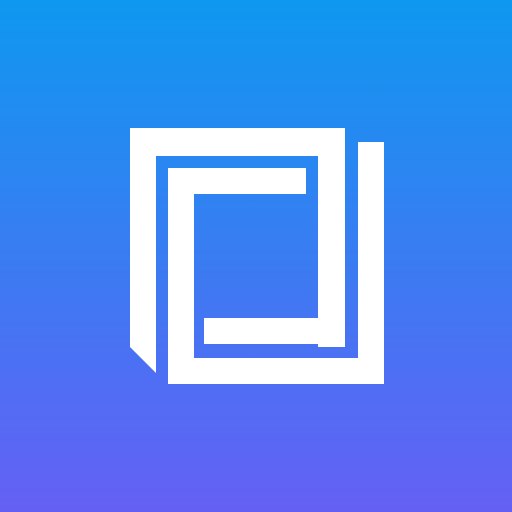  I want to click on inner-bottom-bar, so click(268, 331).